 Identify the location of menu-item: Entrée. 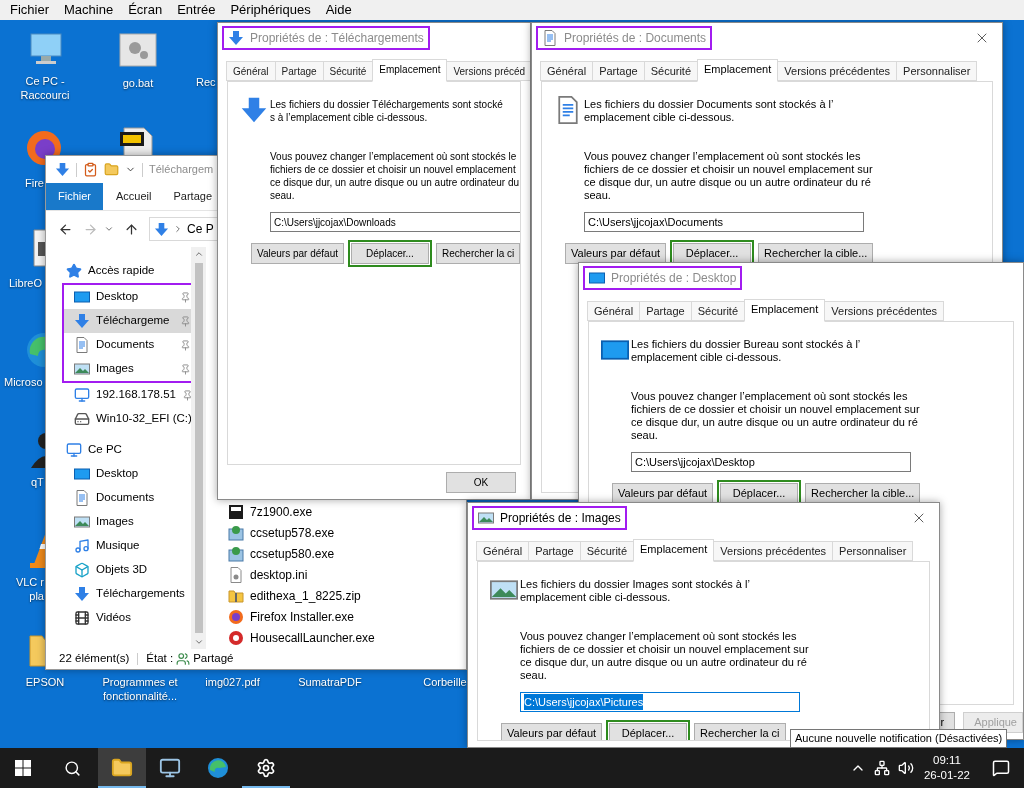
(196, 10).